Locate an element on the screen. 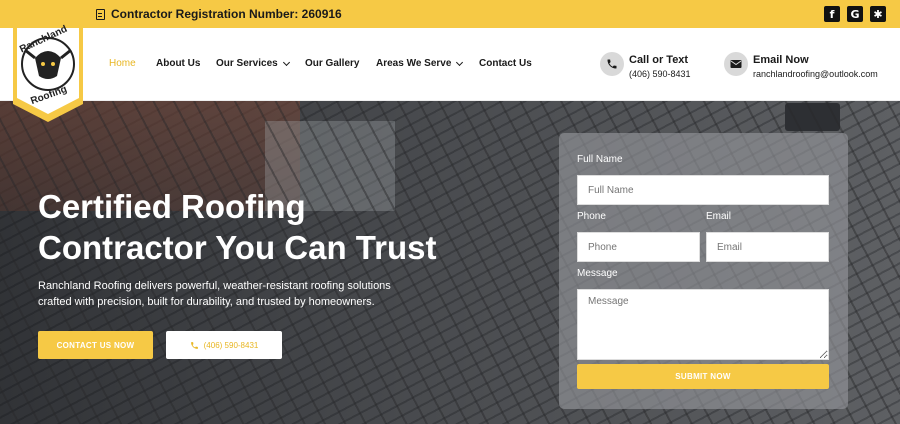  nav-about-us: About Us is located at coordinates (178, 63).